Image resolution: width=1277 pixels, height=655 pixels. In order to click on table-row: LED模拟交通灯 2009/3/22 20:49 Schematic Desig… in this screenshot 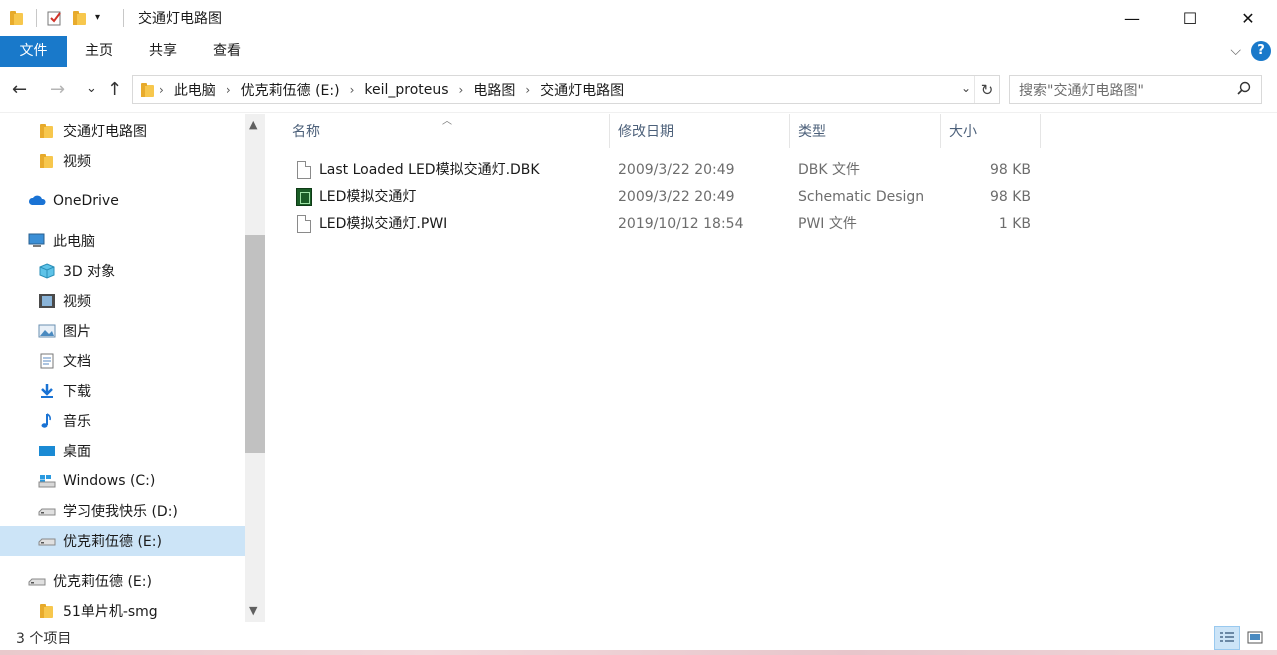, I will do `click(655, 197)`.